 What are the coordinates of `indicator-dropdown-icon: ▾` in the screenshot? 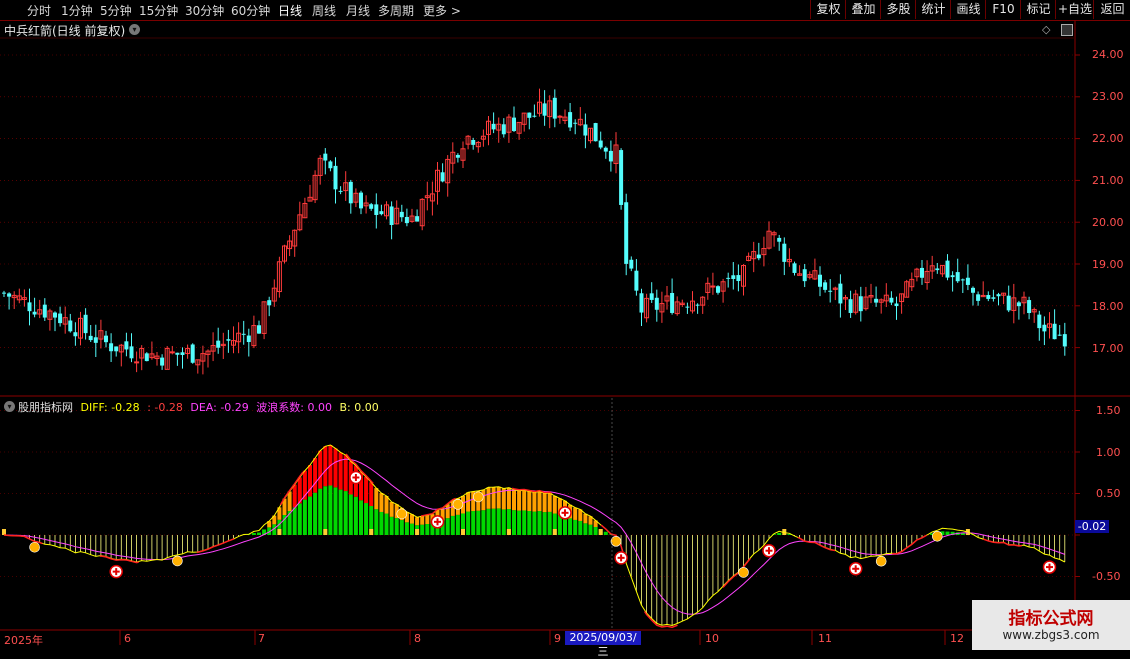 It's located at (9, 406).